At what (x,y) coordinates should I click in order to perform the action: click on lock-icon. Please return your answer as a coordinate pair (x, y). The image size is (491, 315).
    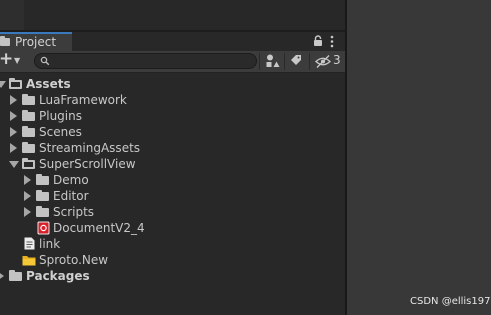
    Looking at the image, I should click on (318, 41).